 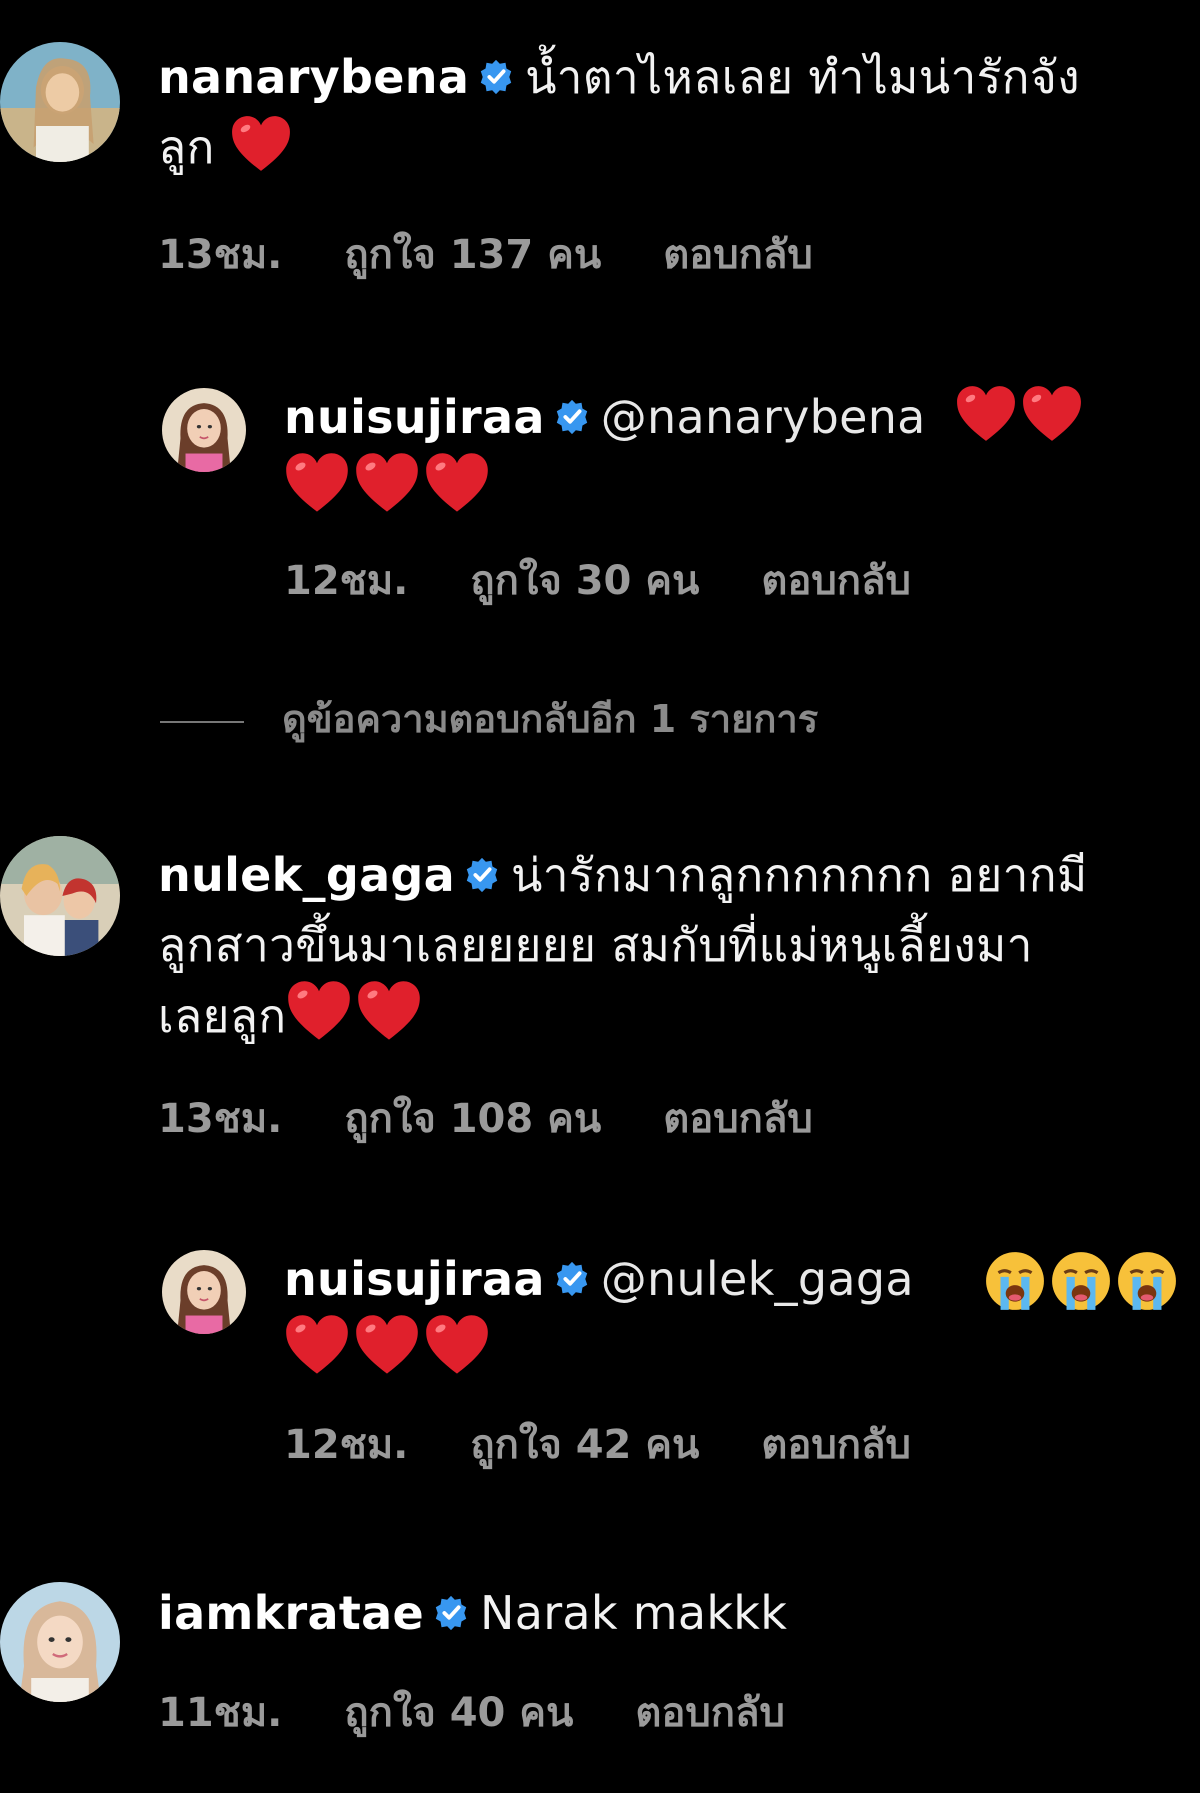 I want to click on comment-line-1: nanarybena น้ำตาไหลเลย ทำไมน่ารักจัง, so click(x=673, y=77).